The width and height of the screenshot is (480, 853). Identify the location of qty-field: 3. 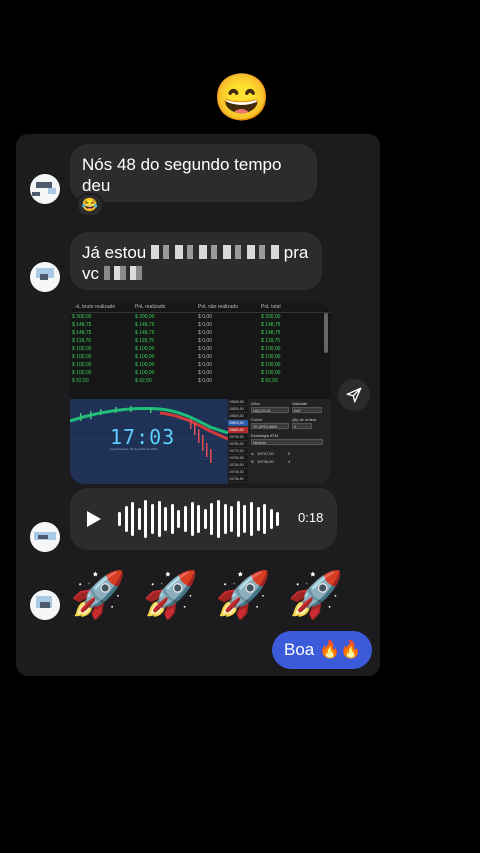
(302, 426).